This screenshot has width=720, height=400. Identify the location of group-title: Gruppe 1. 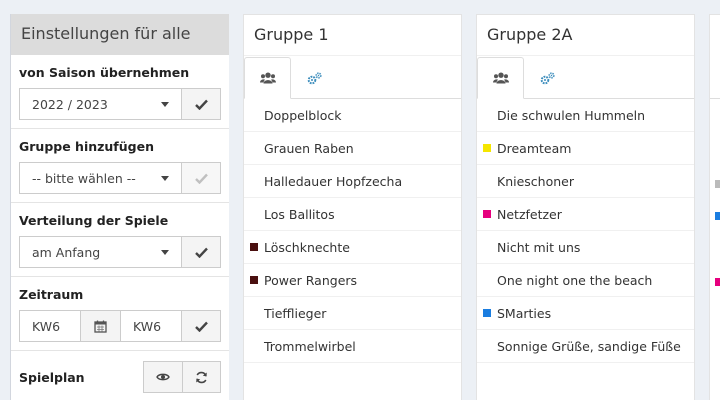
(352, 35).